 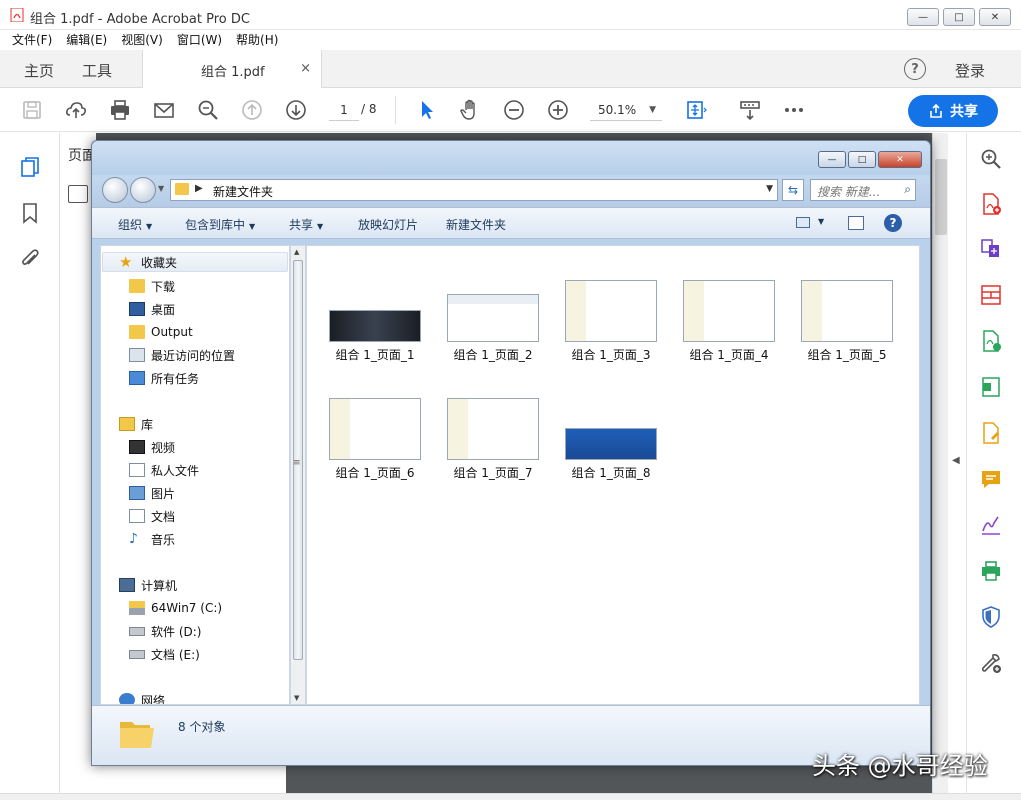 What do you see at coordinates (611, 443) in the screenshot?
I see `file-item: 组合 1_页面_8` at bounding box center [611, 443].